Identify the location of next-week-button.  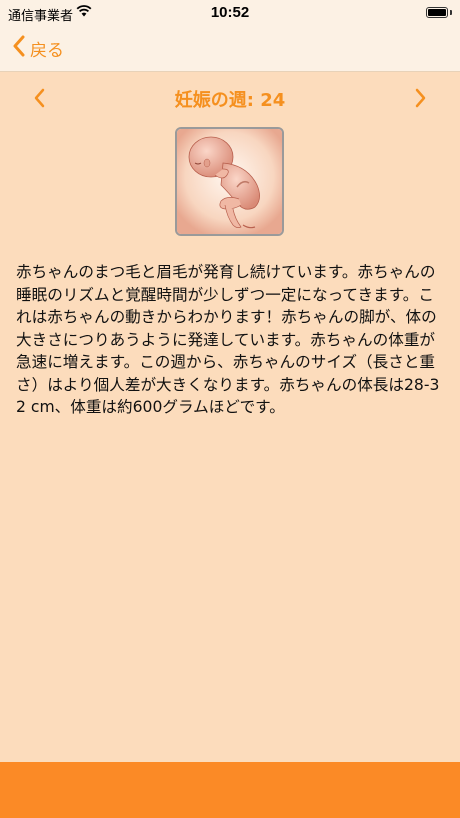
(420, 98).